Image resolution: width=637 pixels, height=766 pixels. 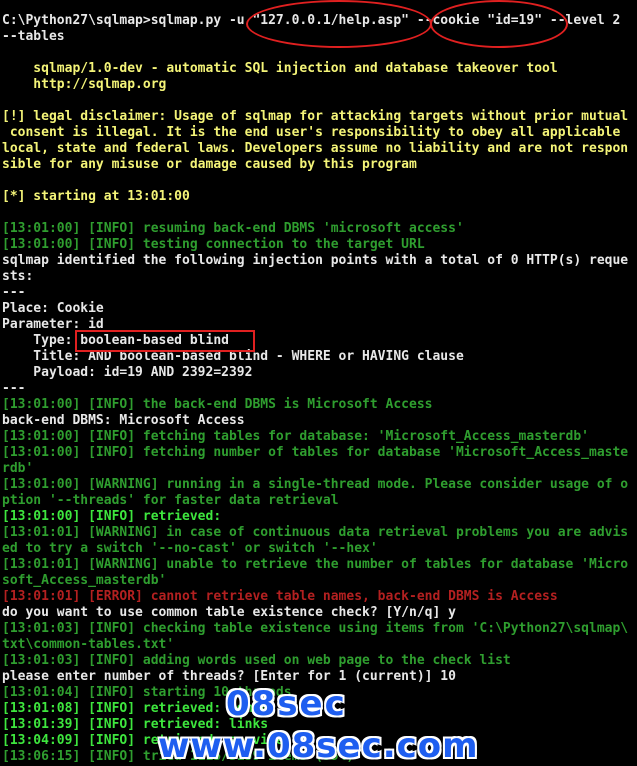 I want to click on annotation-type-box, so click(x=165, y=341).